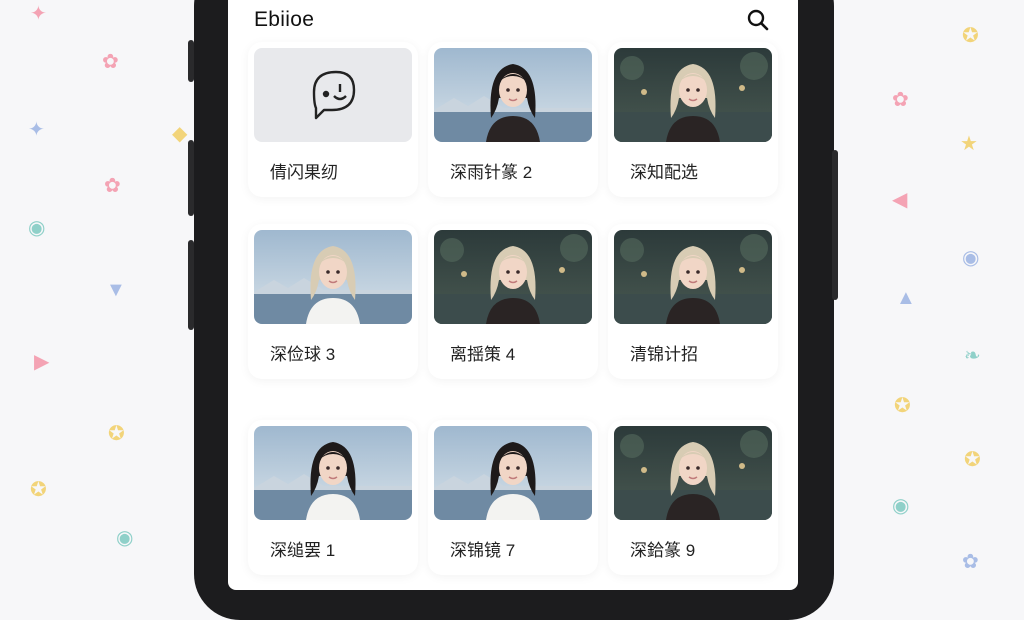 This screenshot has width=1024, height=620. What do you see at coordinates (191, 61) in the screenshot?
I see `volume-up-button` at bounding box center [191, 61].